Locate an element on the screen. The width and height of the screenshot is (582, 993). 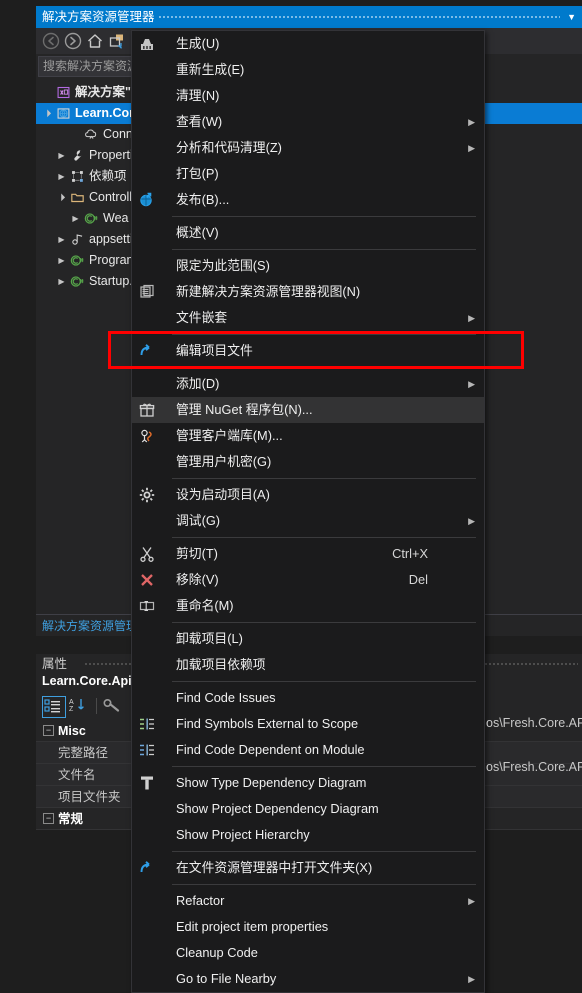
property-category-label: 常规 is located at coordinates (71, 819).